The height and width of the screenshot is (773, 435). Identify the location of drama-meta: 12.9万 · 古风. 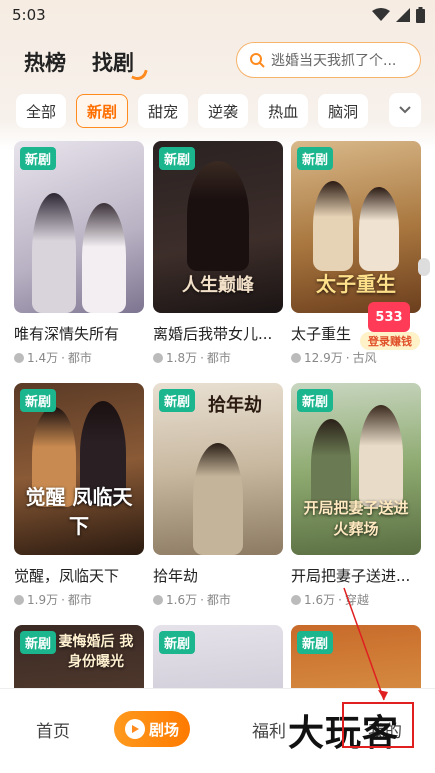
(356, 357).